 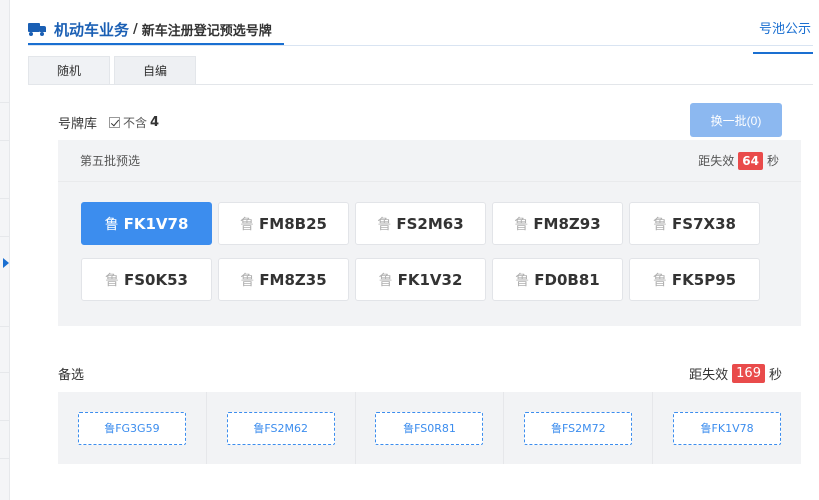 I want to click on backup-cell: 鲁FK1V78, so click(x=727, y=428).